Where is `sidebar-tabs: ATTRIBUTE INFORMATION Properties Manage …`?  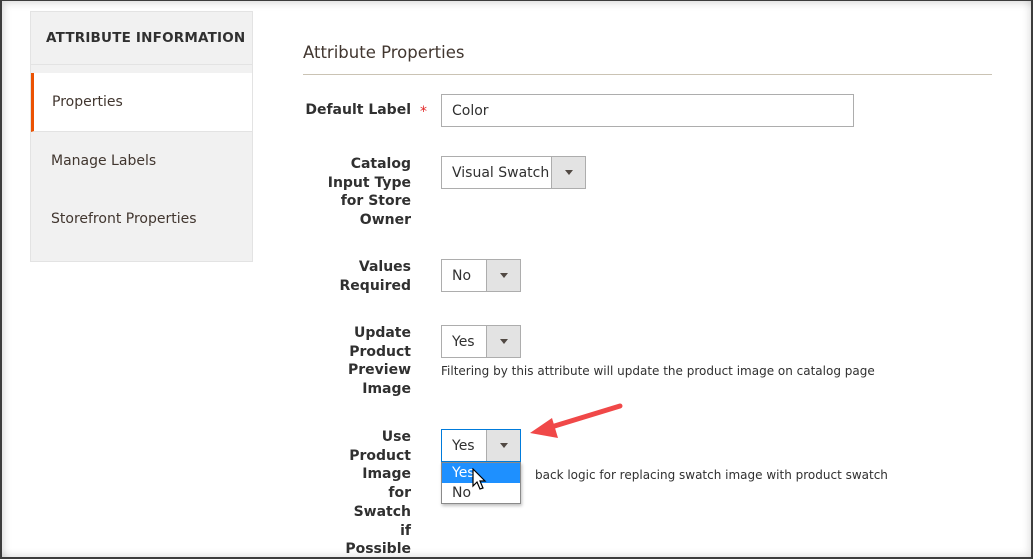 sidebar-tabs: ATTRIBUTE INFORMATION Properties Manage … is located at coordinates (141, 136).